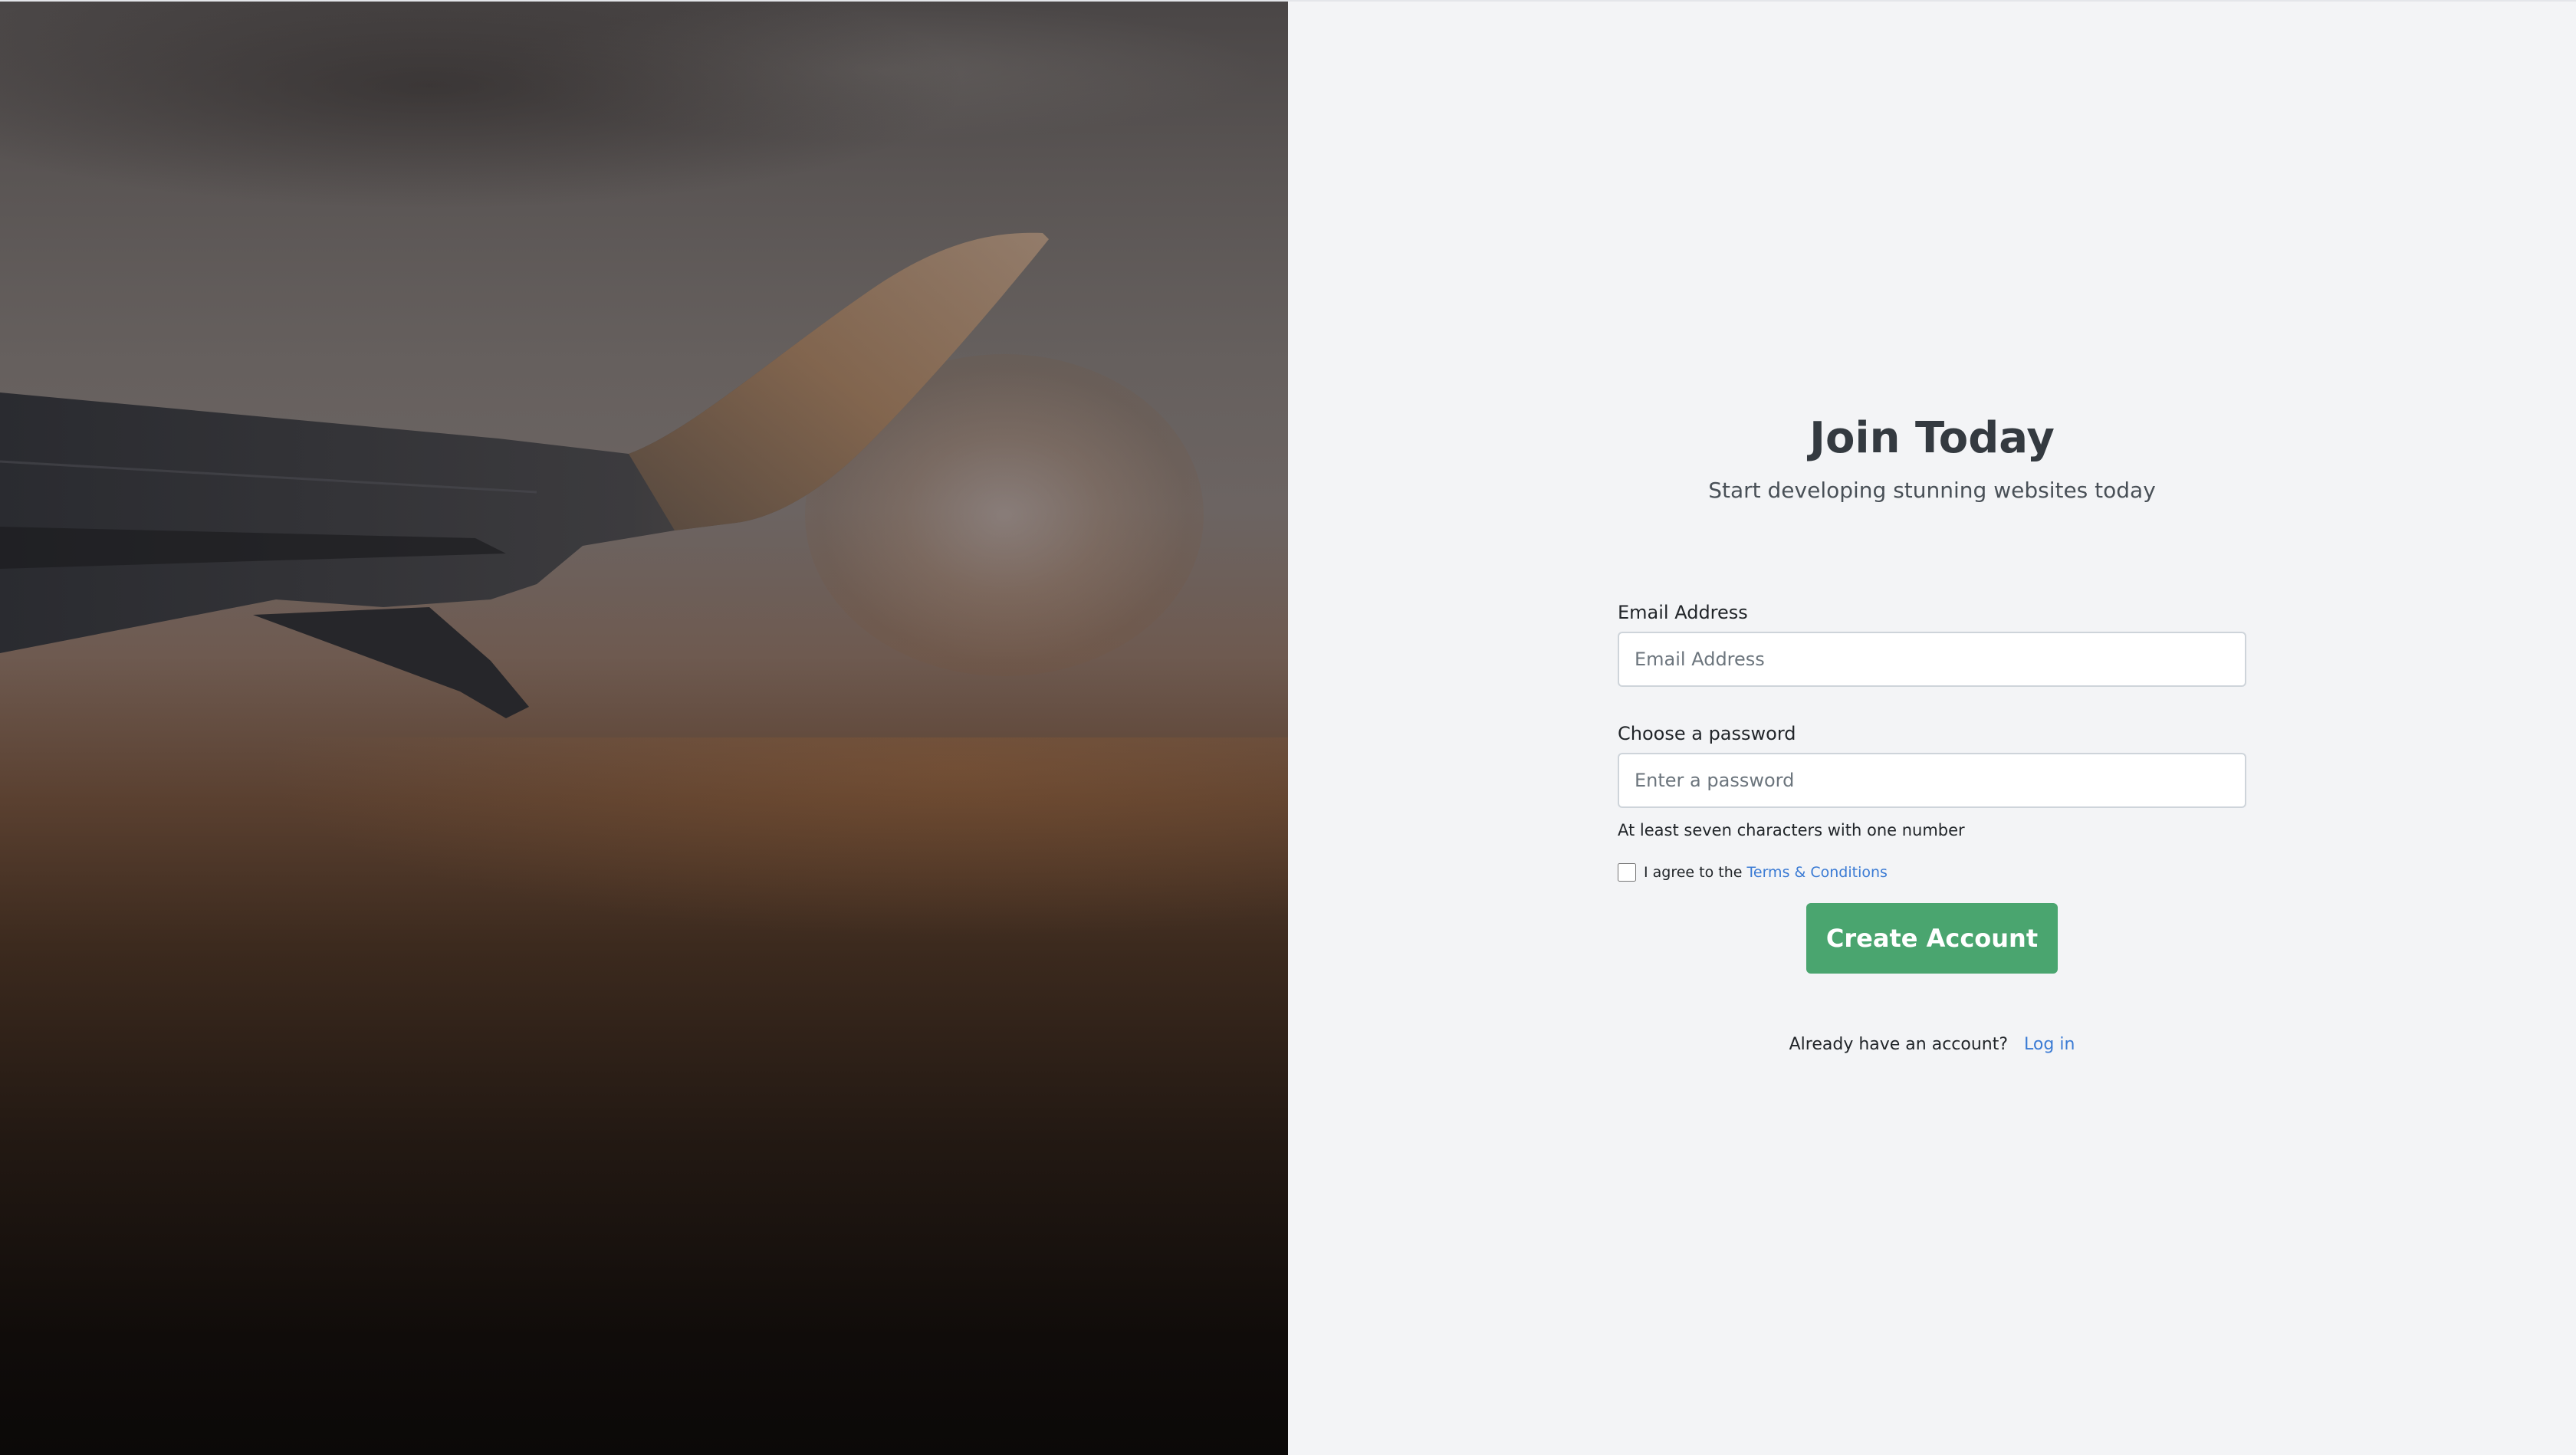  Describe the element at coordinates (1694, 872) in the screenshot. I see `terms-prefix-text: I agree to the` at that location.